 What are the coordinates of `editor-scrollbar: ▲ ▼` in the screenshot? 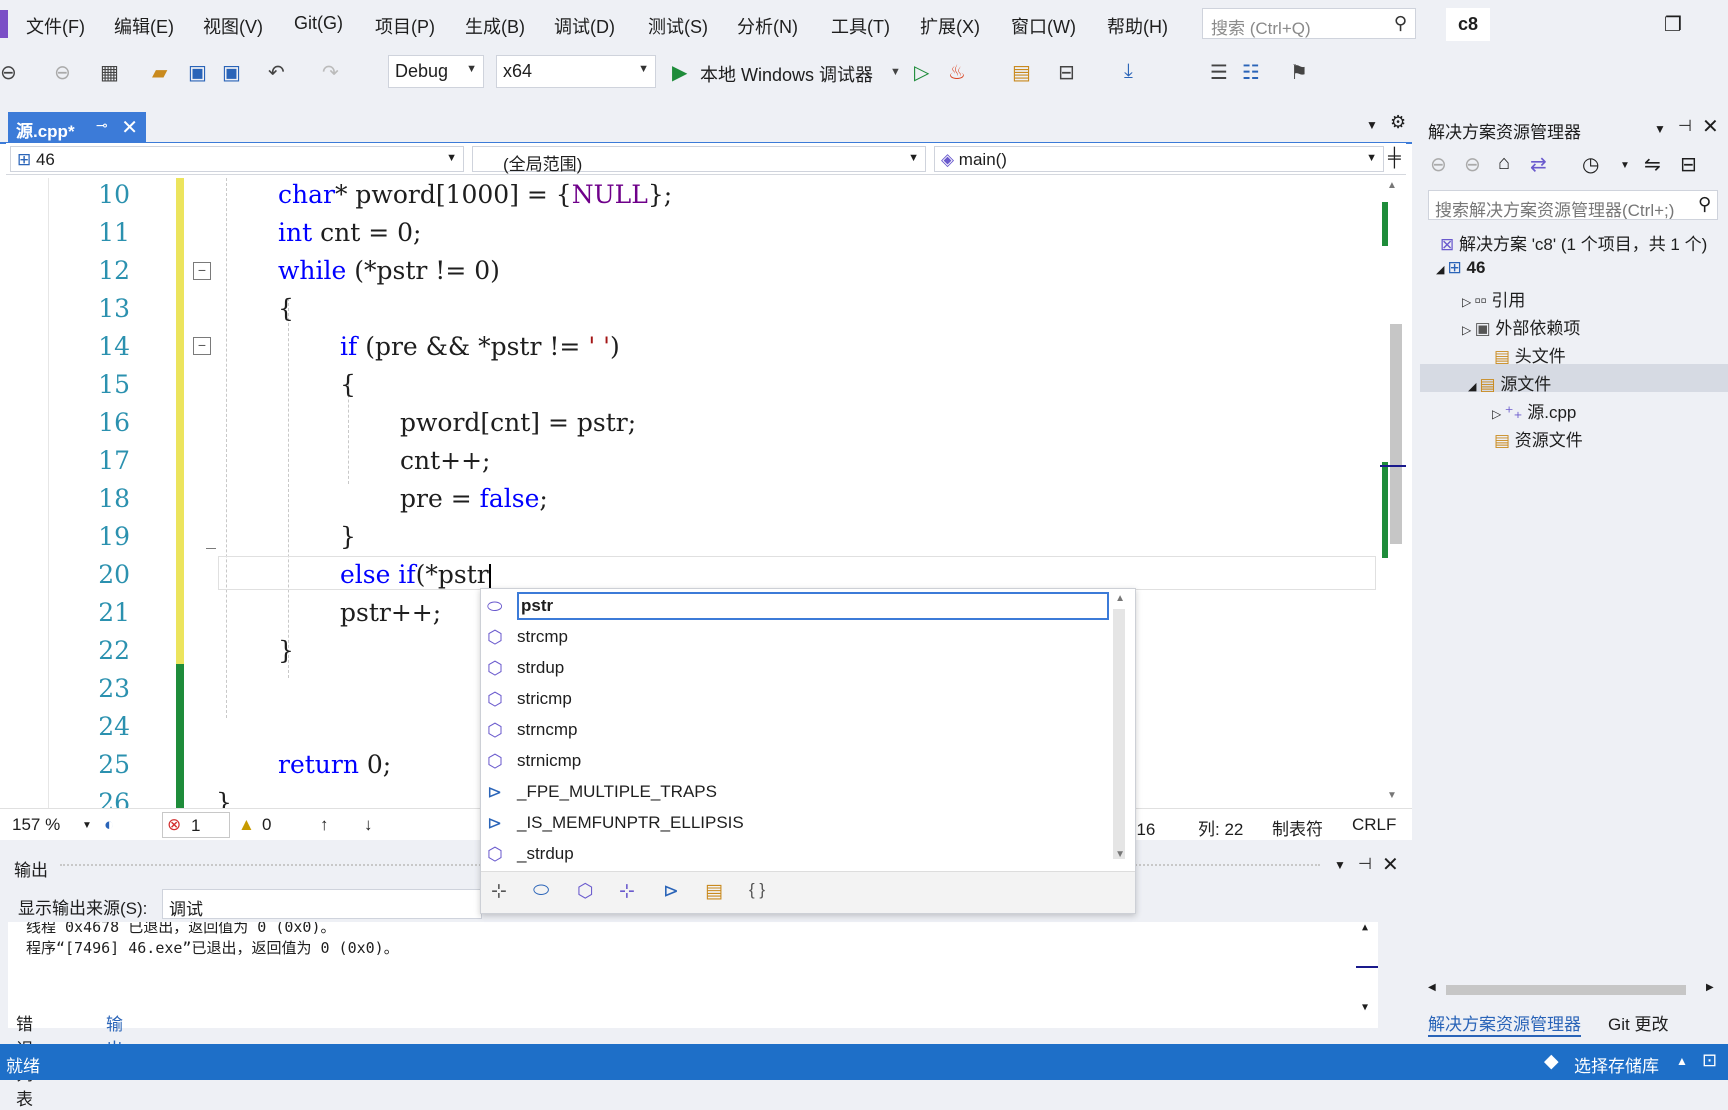 It's located at (1393, 493).